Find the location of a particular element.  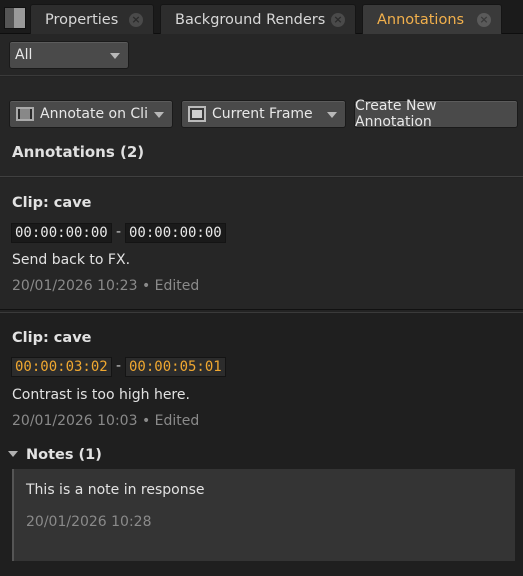

annotate-on-dropdown: Annotate on Cli is located at coordinates (91, 114).